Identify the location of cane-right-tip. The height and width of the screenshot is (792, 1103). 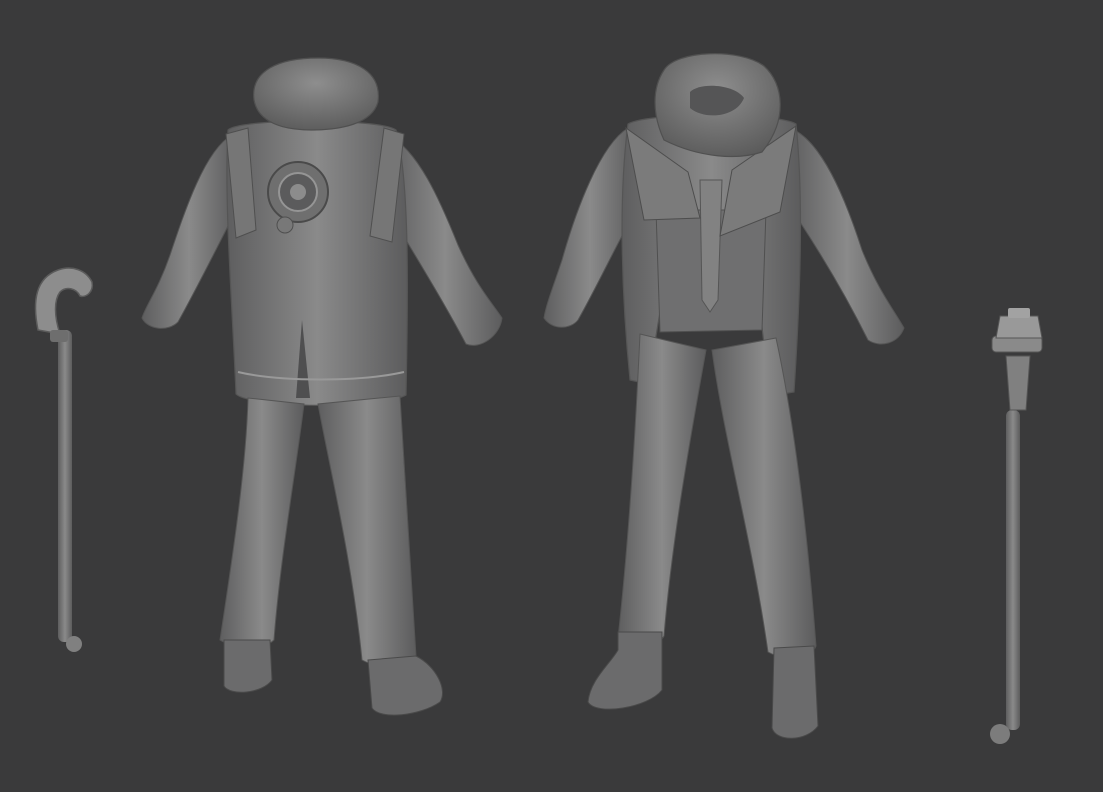
(1000, 734).